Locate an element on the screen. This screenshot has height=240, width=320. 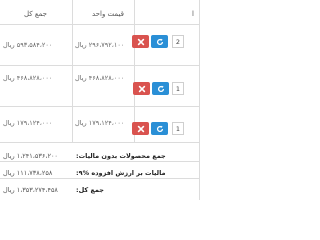
row-divider is located at coordinates (100, 142).